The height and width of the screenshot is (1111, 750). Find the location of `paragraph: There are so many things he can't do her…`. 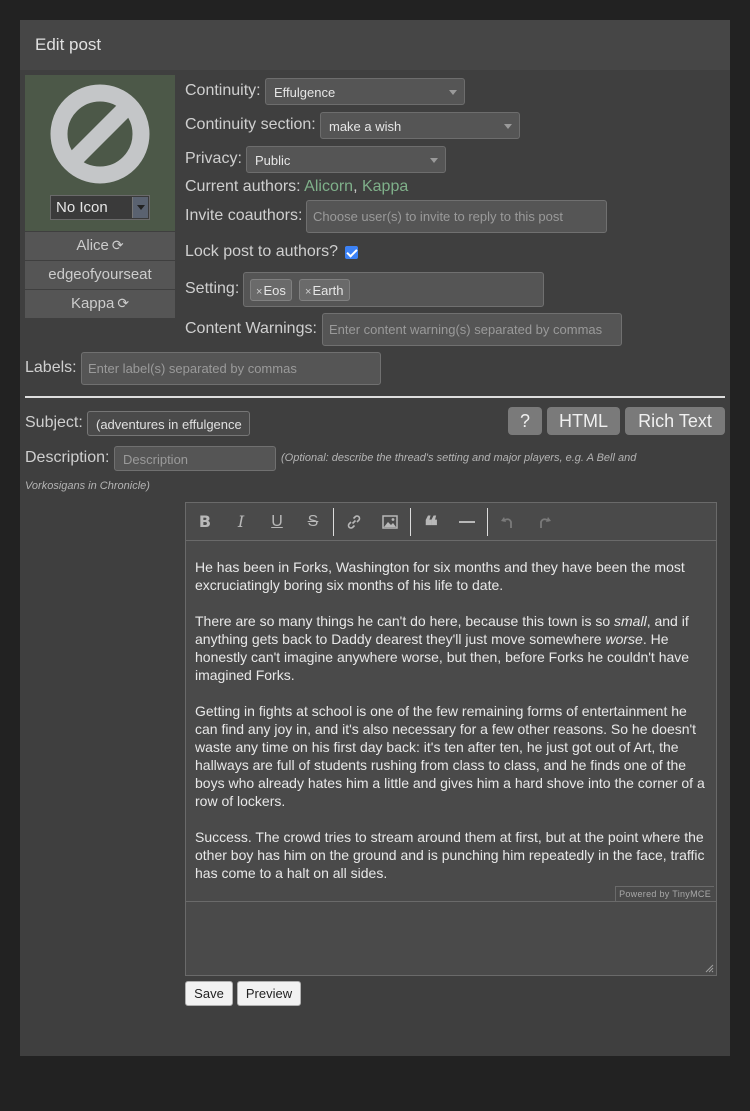

paragraph: There are so many things he can't do her… is located at coordinates (451, 648).